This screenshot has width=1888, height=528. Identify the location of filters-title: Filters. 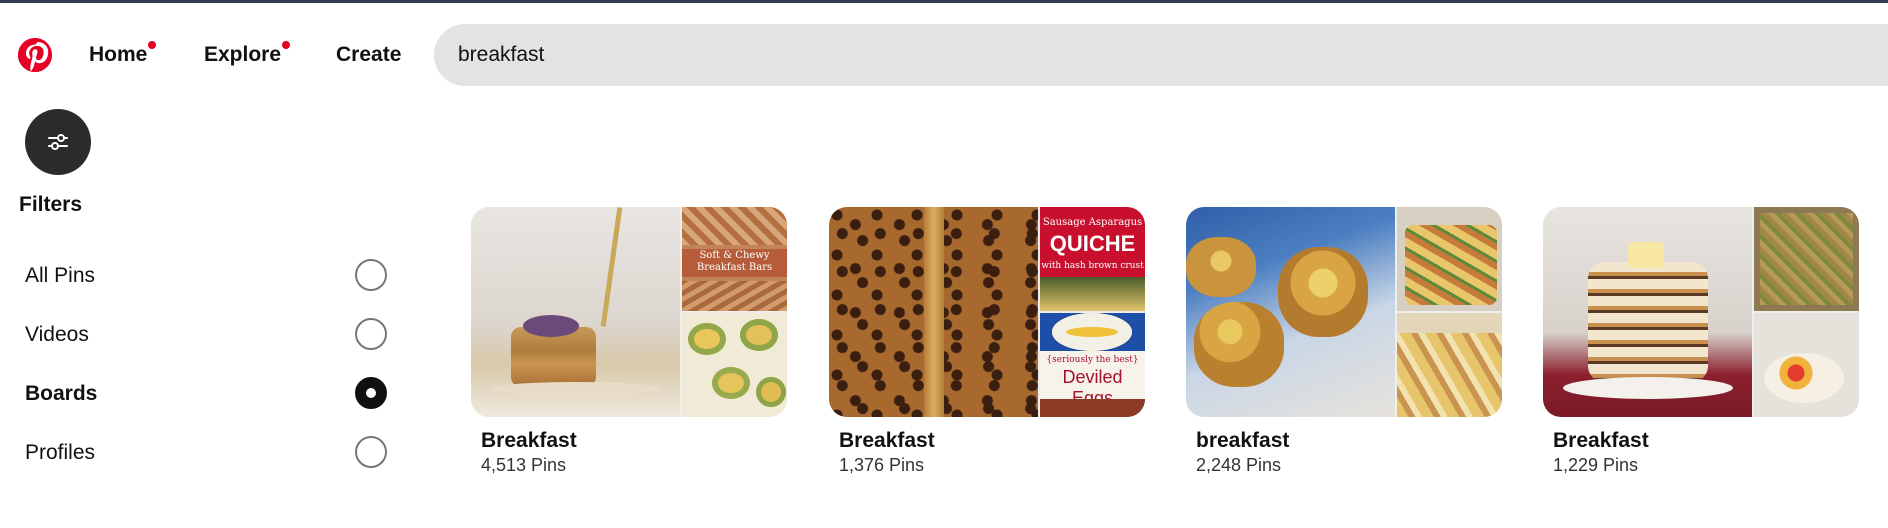
(51, 204).